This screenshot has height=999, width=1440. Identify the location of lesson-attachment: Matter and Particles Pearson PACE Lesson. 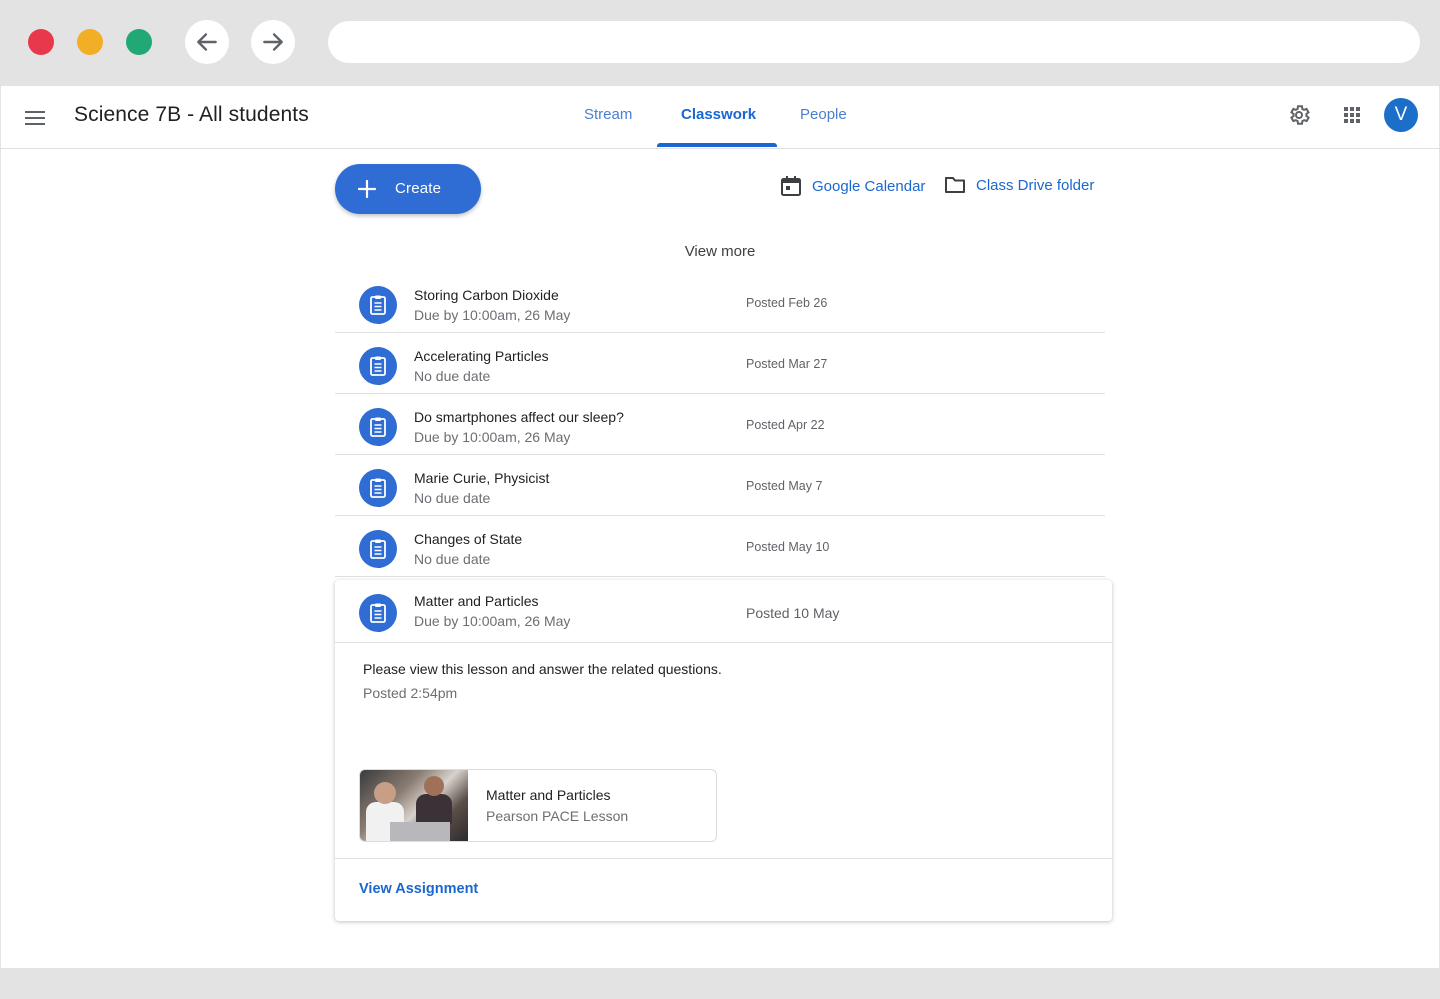
(538, 805).